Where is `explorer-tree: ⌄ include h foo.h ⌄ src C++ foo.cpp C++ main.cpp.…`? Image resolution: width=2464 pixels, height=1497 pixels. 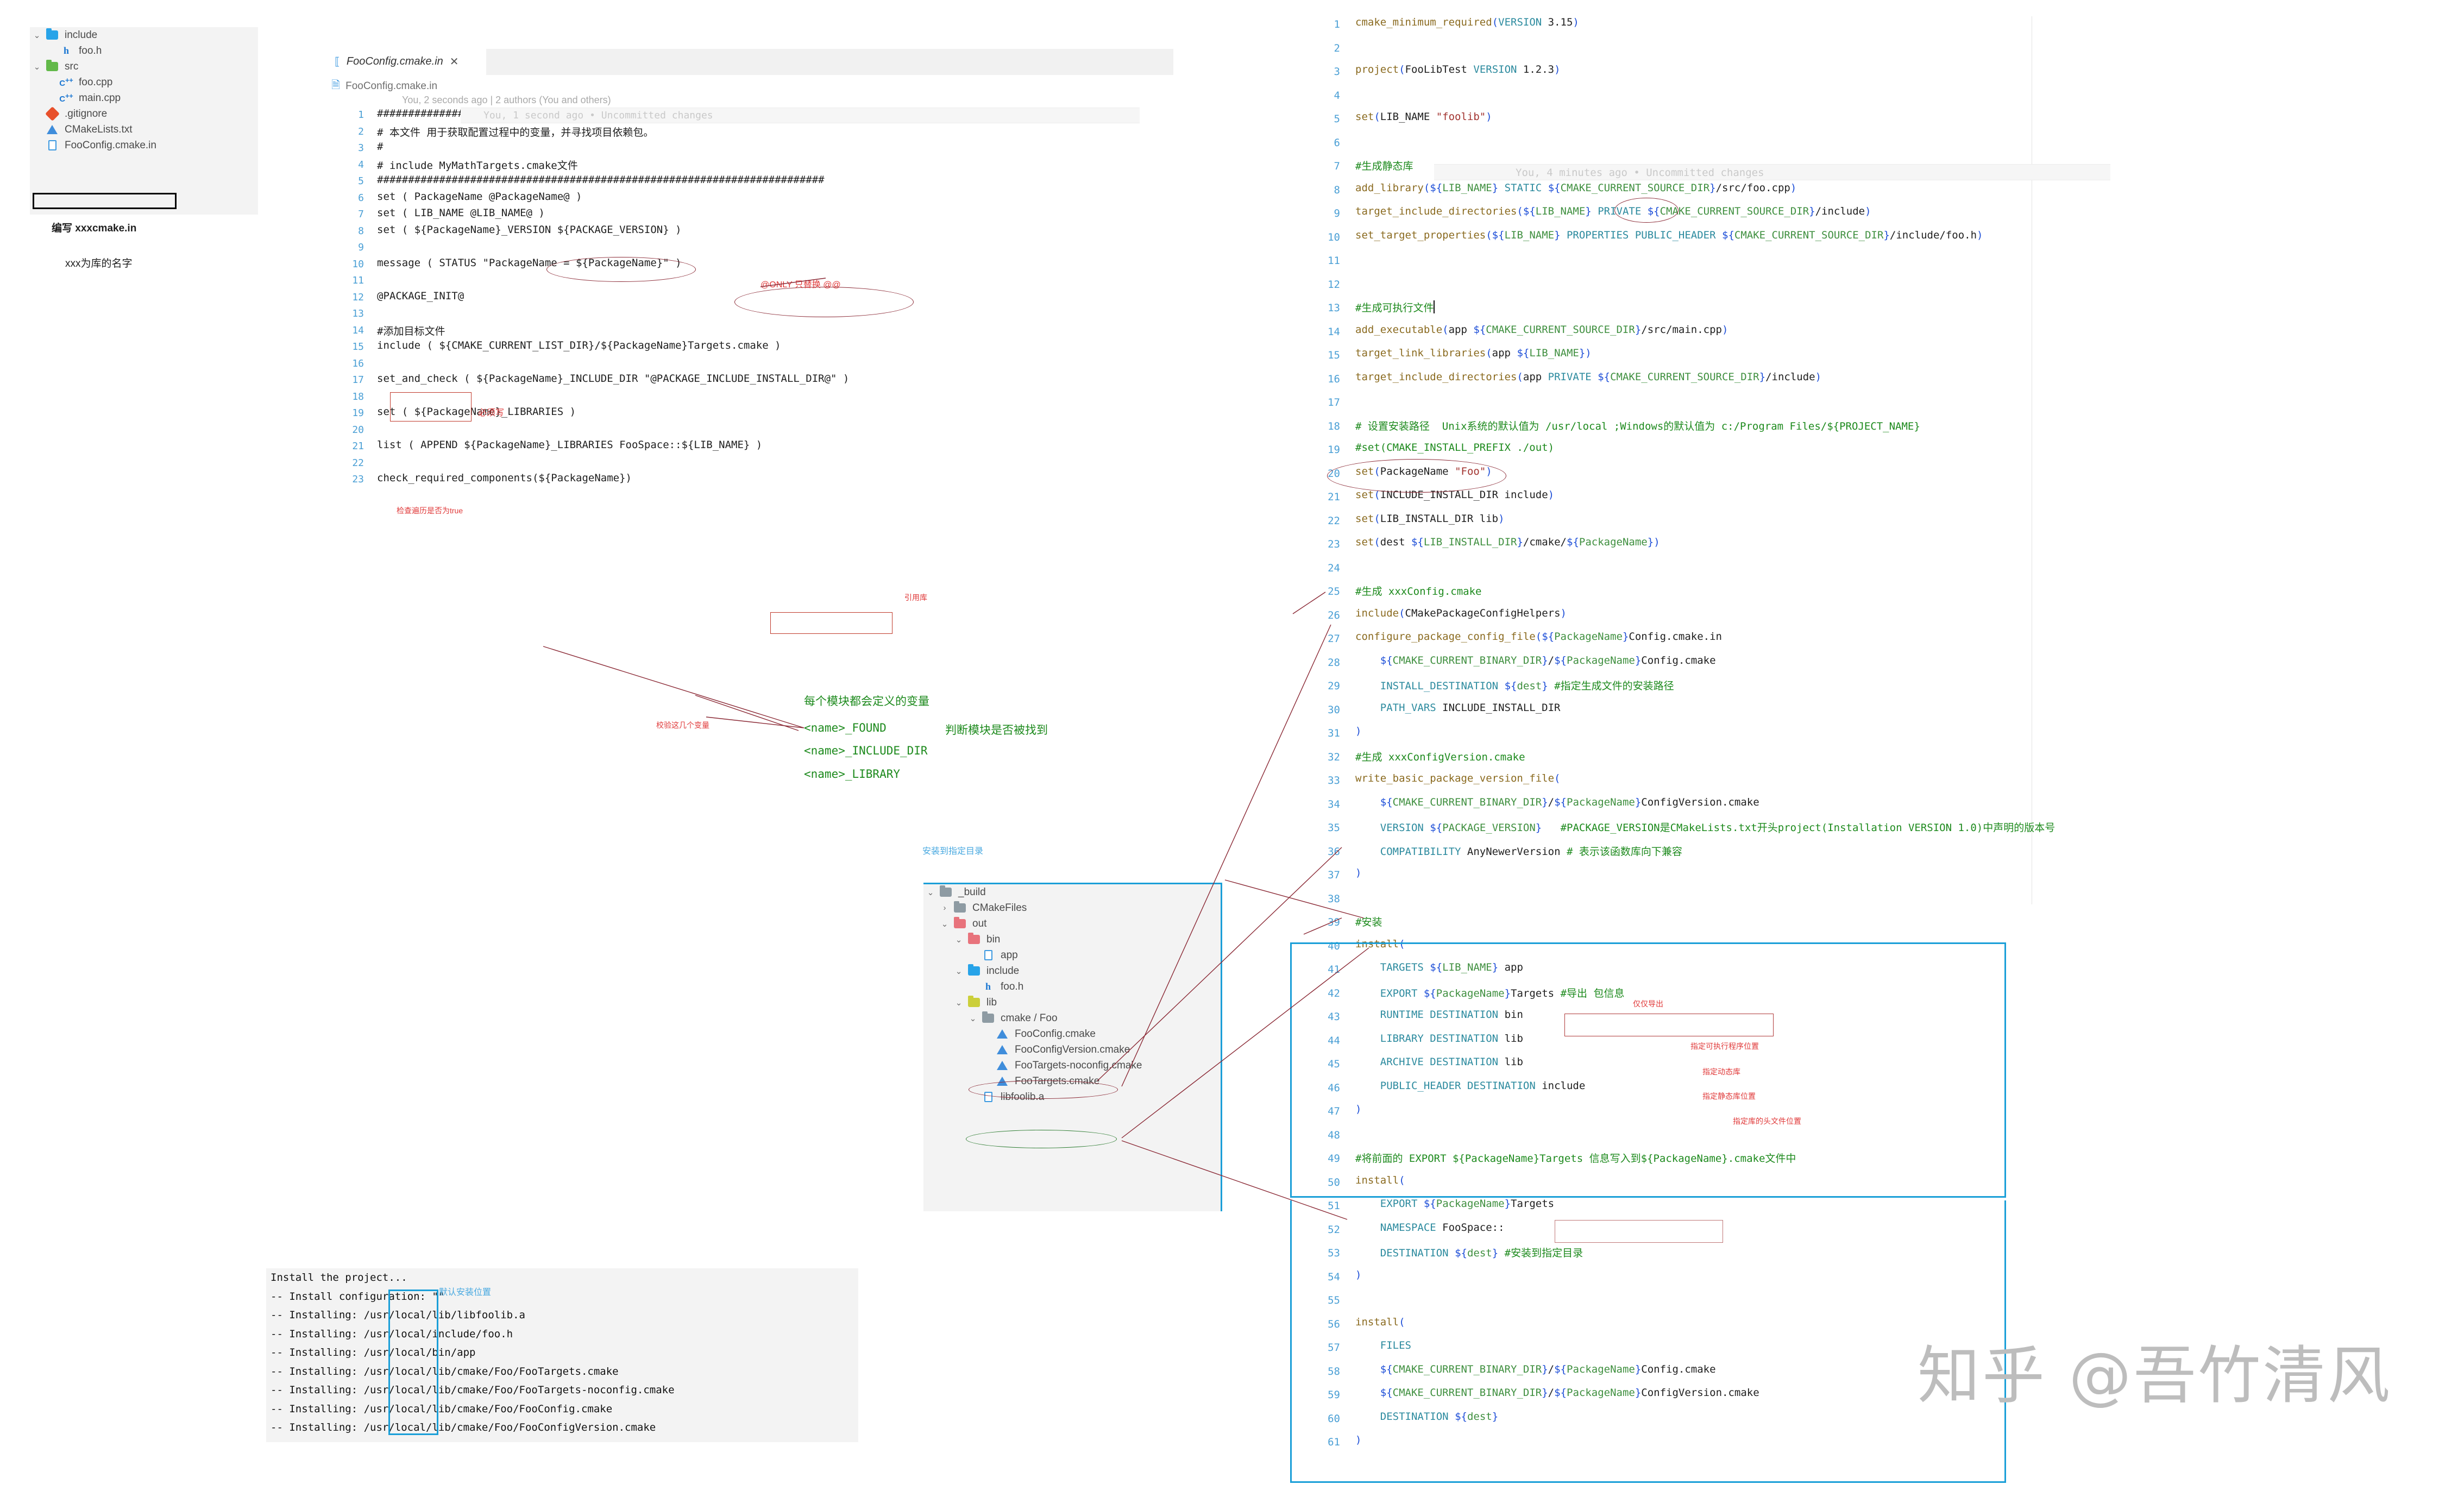 explorer-tree: ⌄ include h foo.h ⌄ src C++ foo.cpp C++ main.cpp.… is located at coordinates (144, 90).